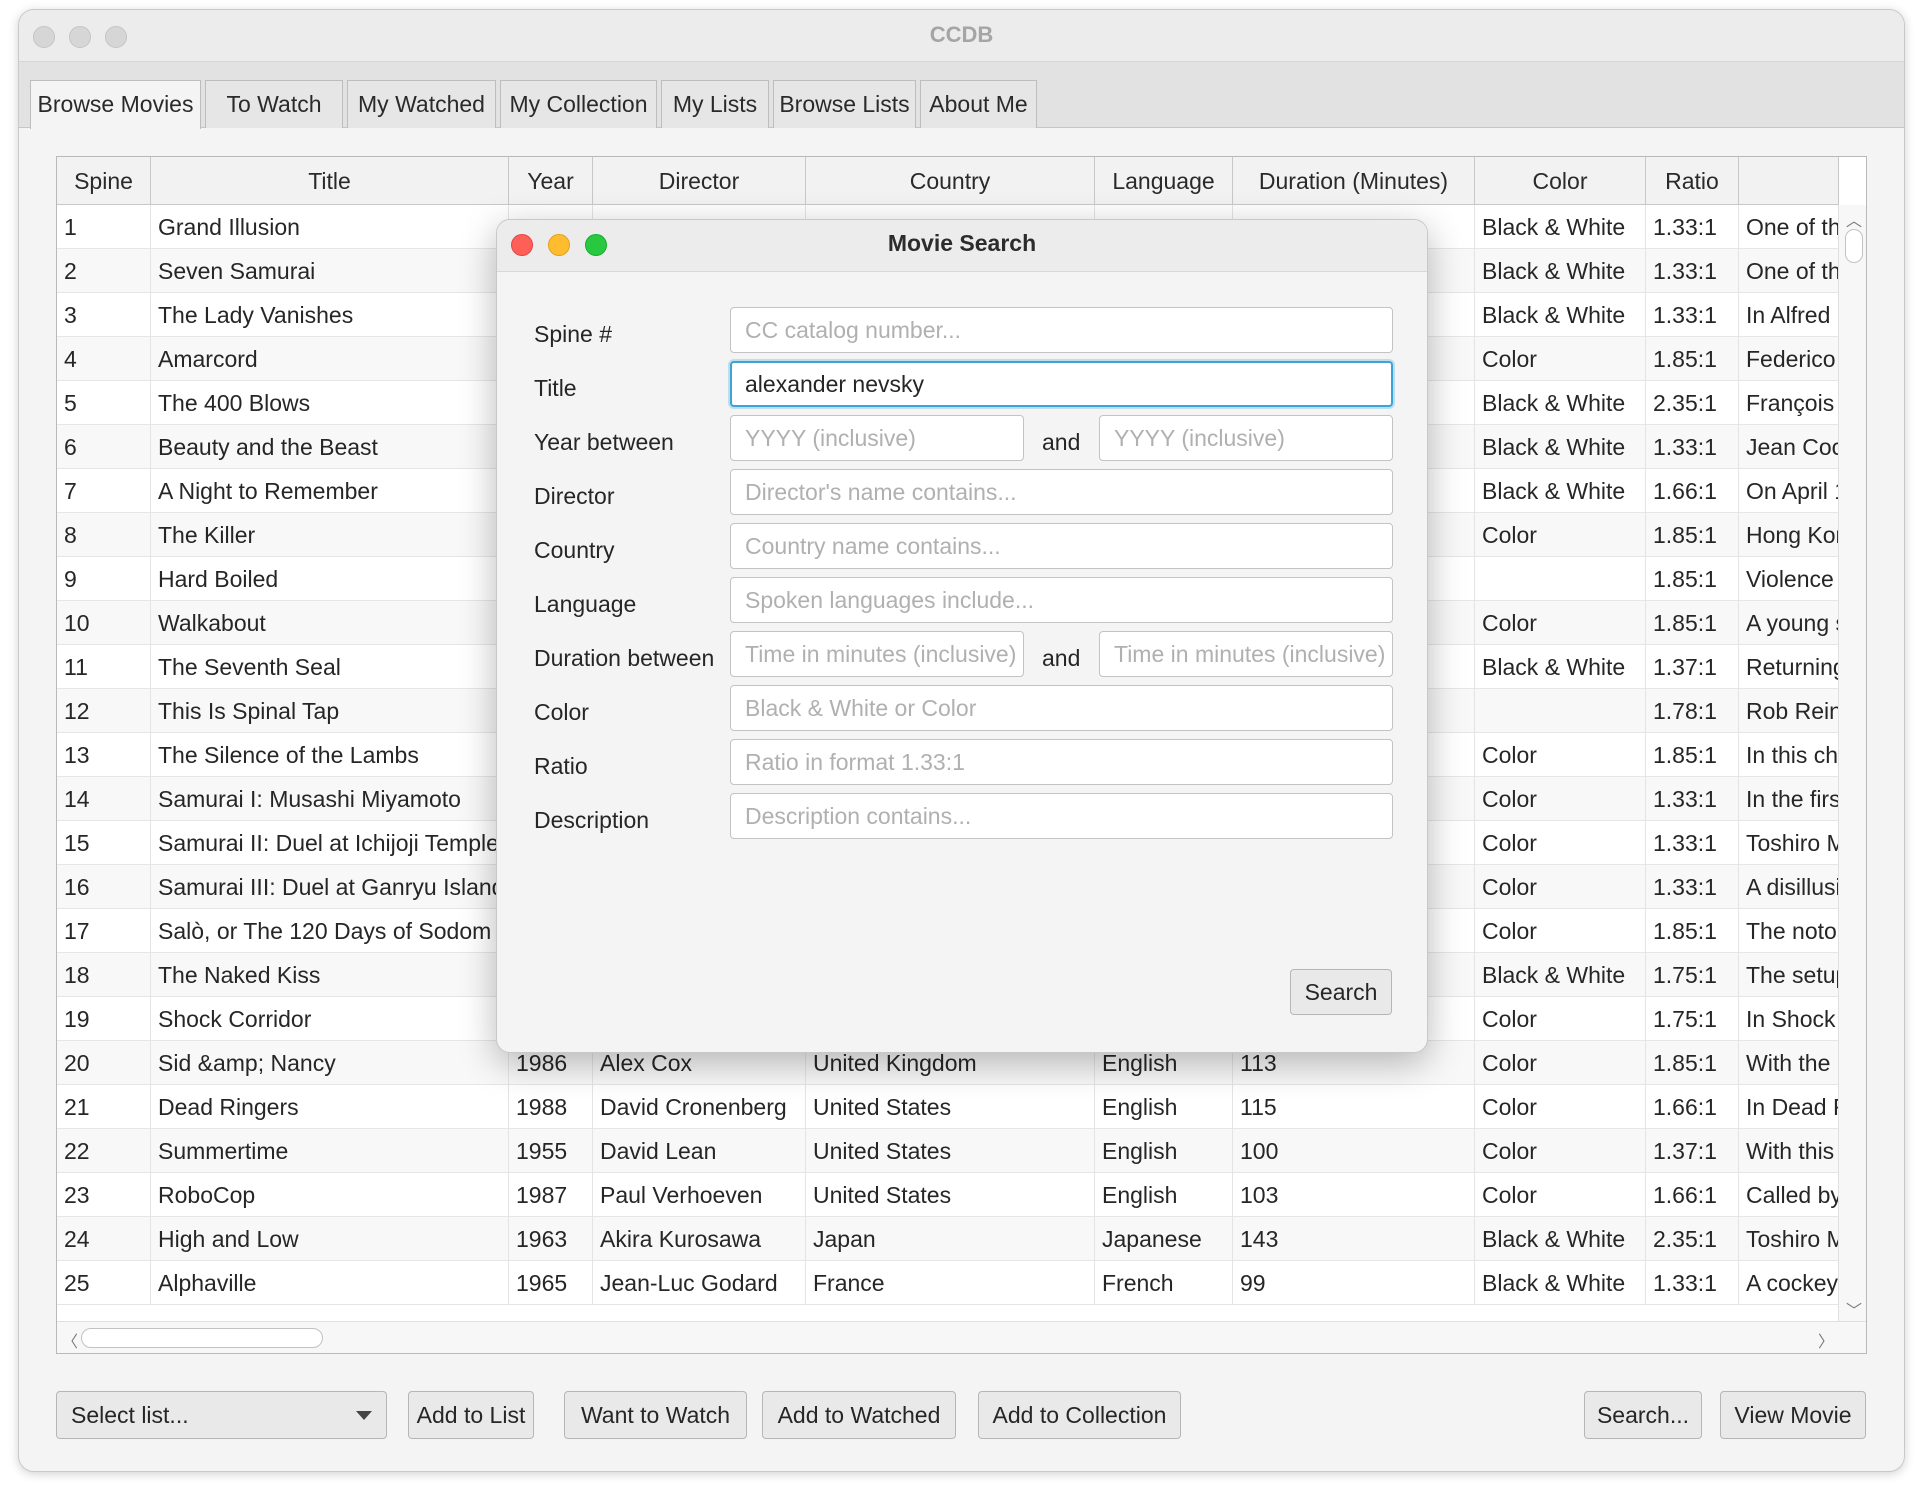 This screenshot has width=1920, height=1498. What do you see at coordinates (1789, 181) in the screenshot?
I see `column-header-description` at bounding box center [1789, 181].